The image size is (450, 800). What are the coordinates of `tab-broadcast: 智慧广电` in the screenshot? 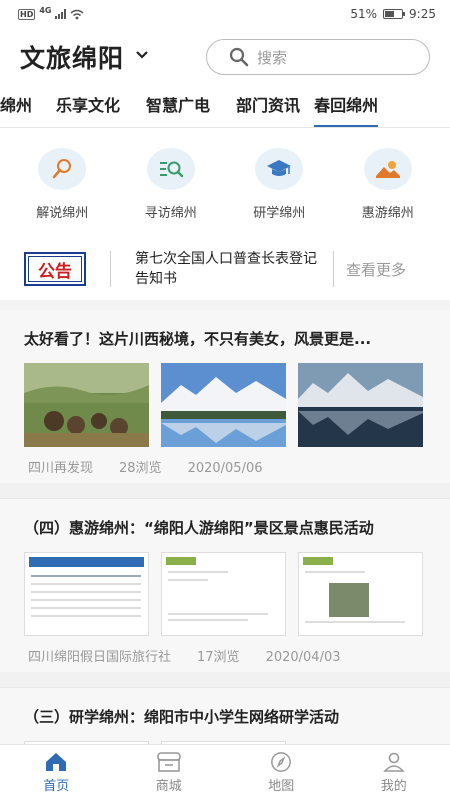 It's located at (178, 106).